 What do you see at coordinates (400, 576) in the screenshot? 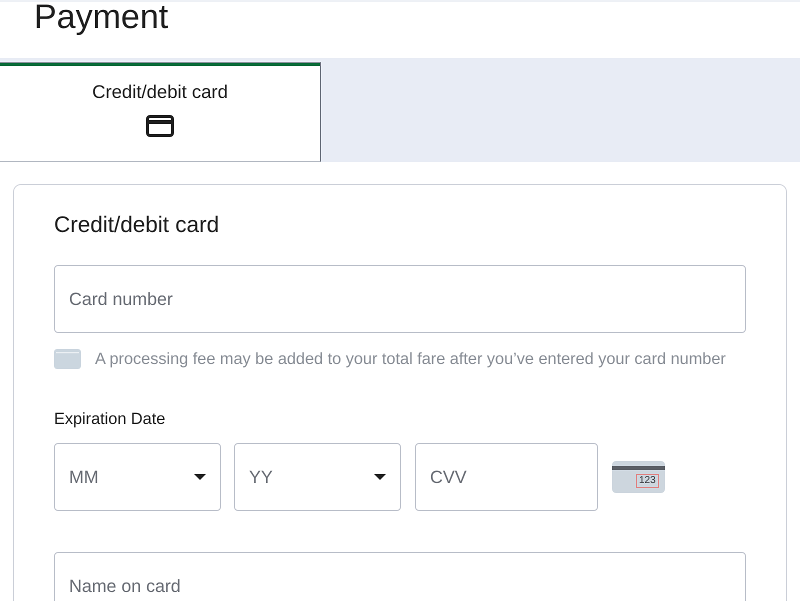
I see `name-on-card-field: Name on card` at bounding box center [400, 576].